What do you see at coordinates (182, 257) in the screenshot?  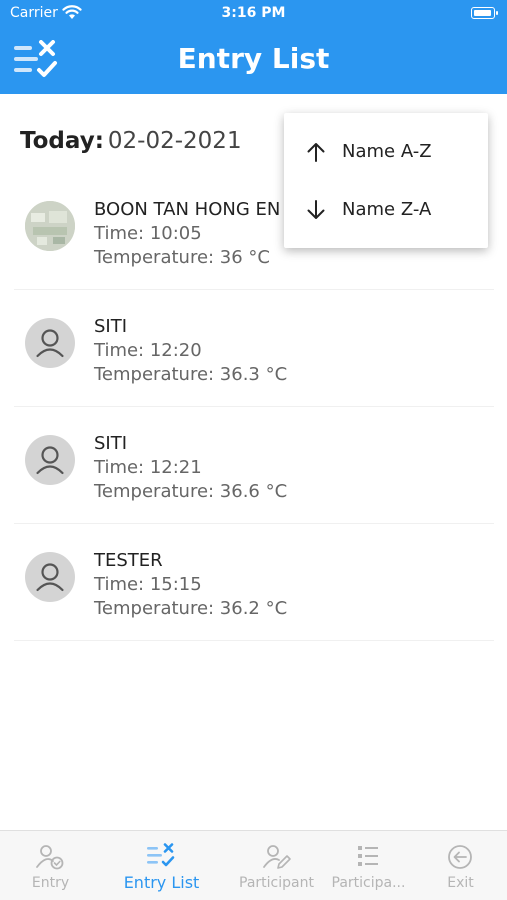 I see `entry-temperature: Temperature: 36 °C` at bounding box center [182, 257].